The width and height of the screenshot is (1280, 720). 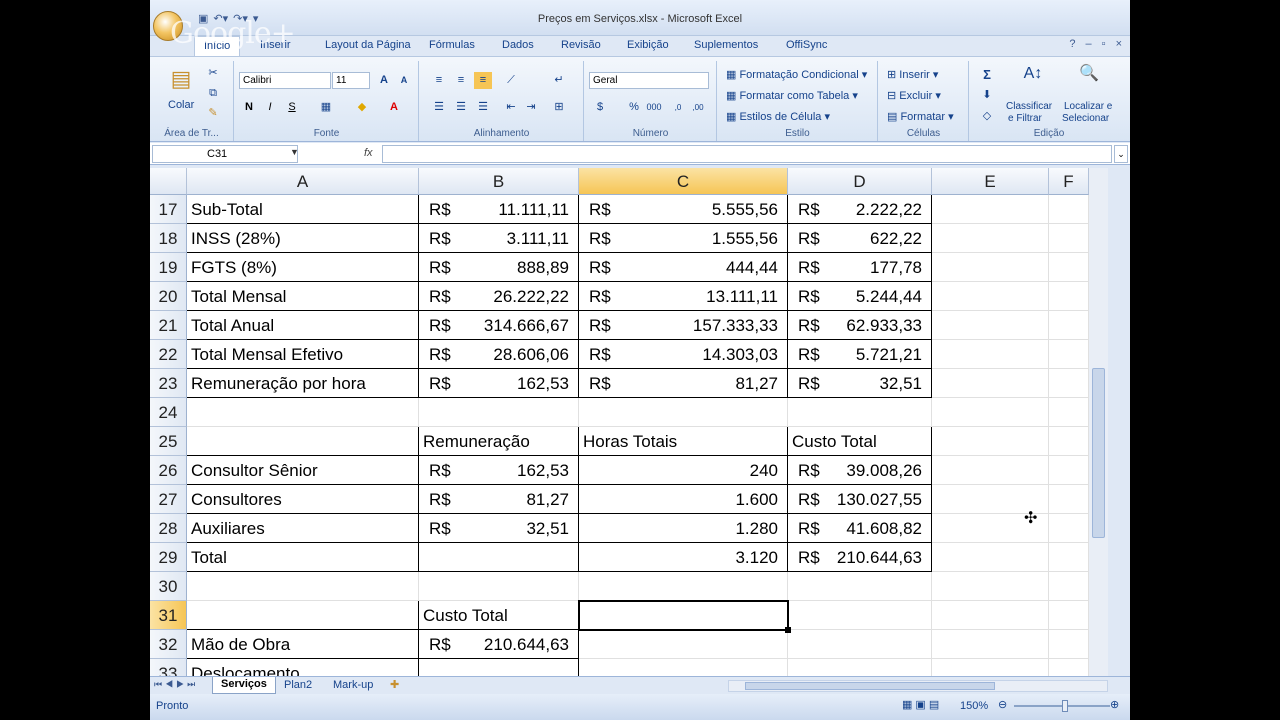 I want to click on increase-decimal-icon: ,0, so click(x=678, y=107).